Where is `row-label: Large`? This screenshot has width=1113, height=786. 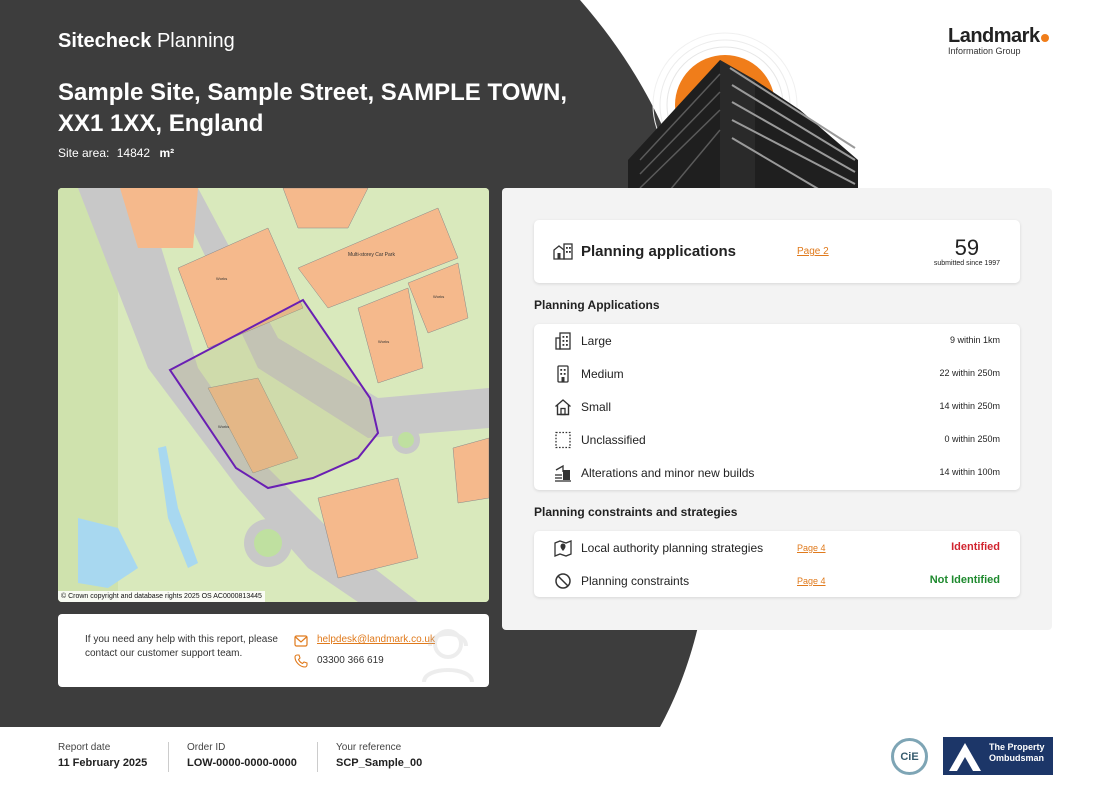 row-label: Large is located at coordinates (596, 341).